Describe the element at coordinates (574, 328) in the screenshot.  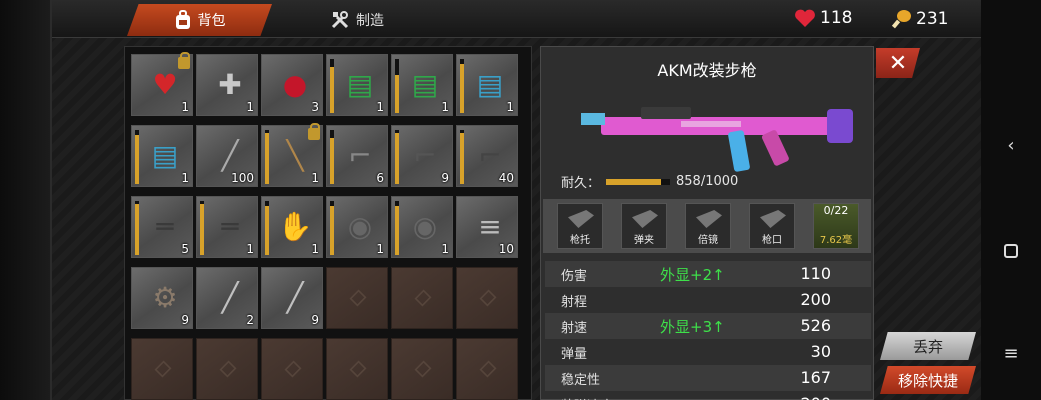
I see `stat-name: 射速` at that location.